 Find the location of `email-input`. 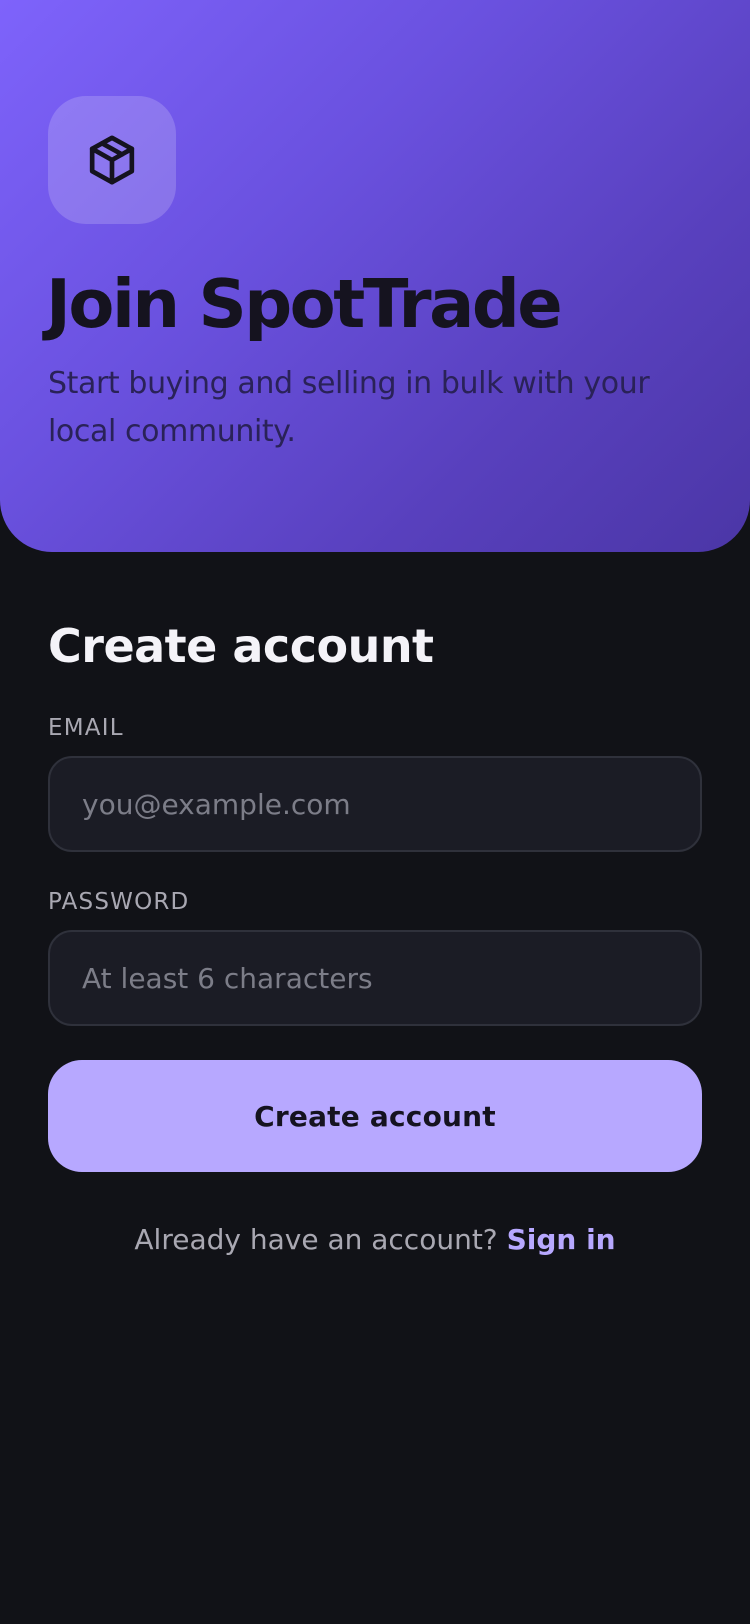

email-input is located at coordinates (375, 804).